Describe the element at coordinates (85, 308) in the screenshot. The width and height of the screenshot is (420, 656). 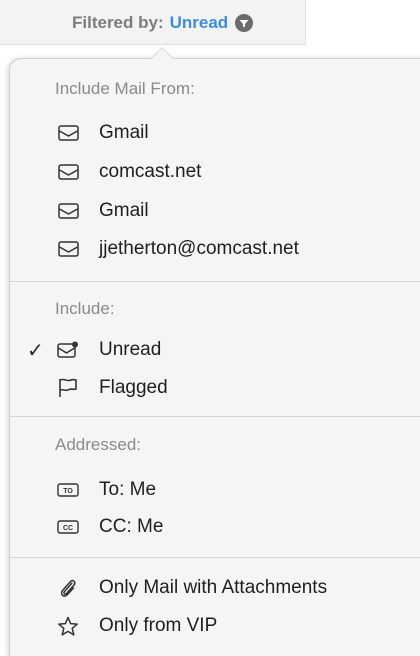
I see `section-header-include: Include:` at that location.